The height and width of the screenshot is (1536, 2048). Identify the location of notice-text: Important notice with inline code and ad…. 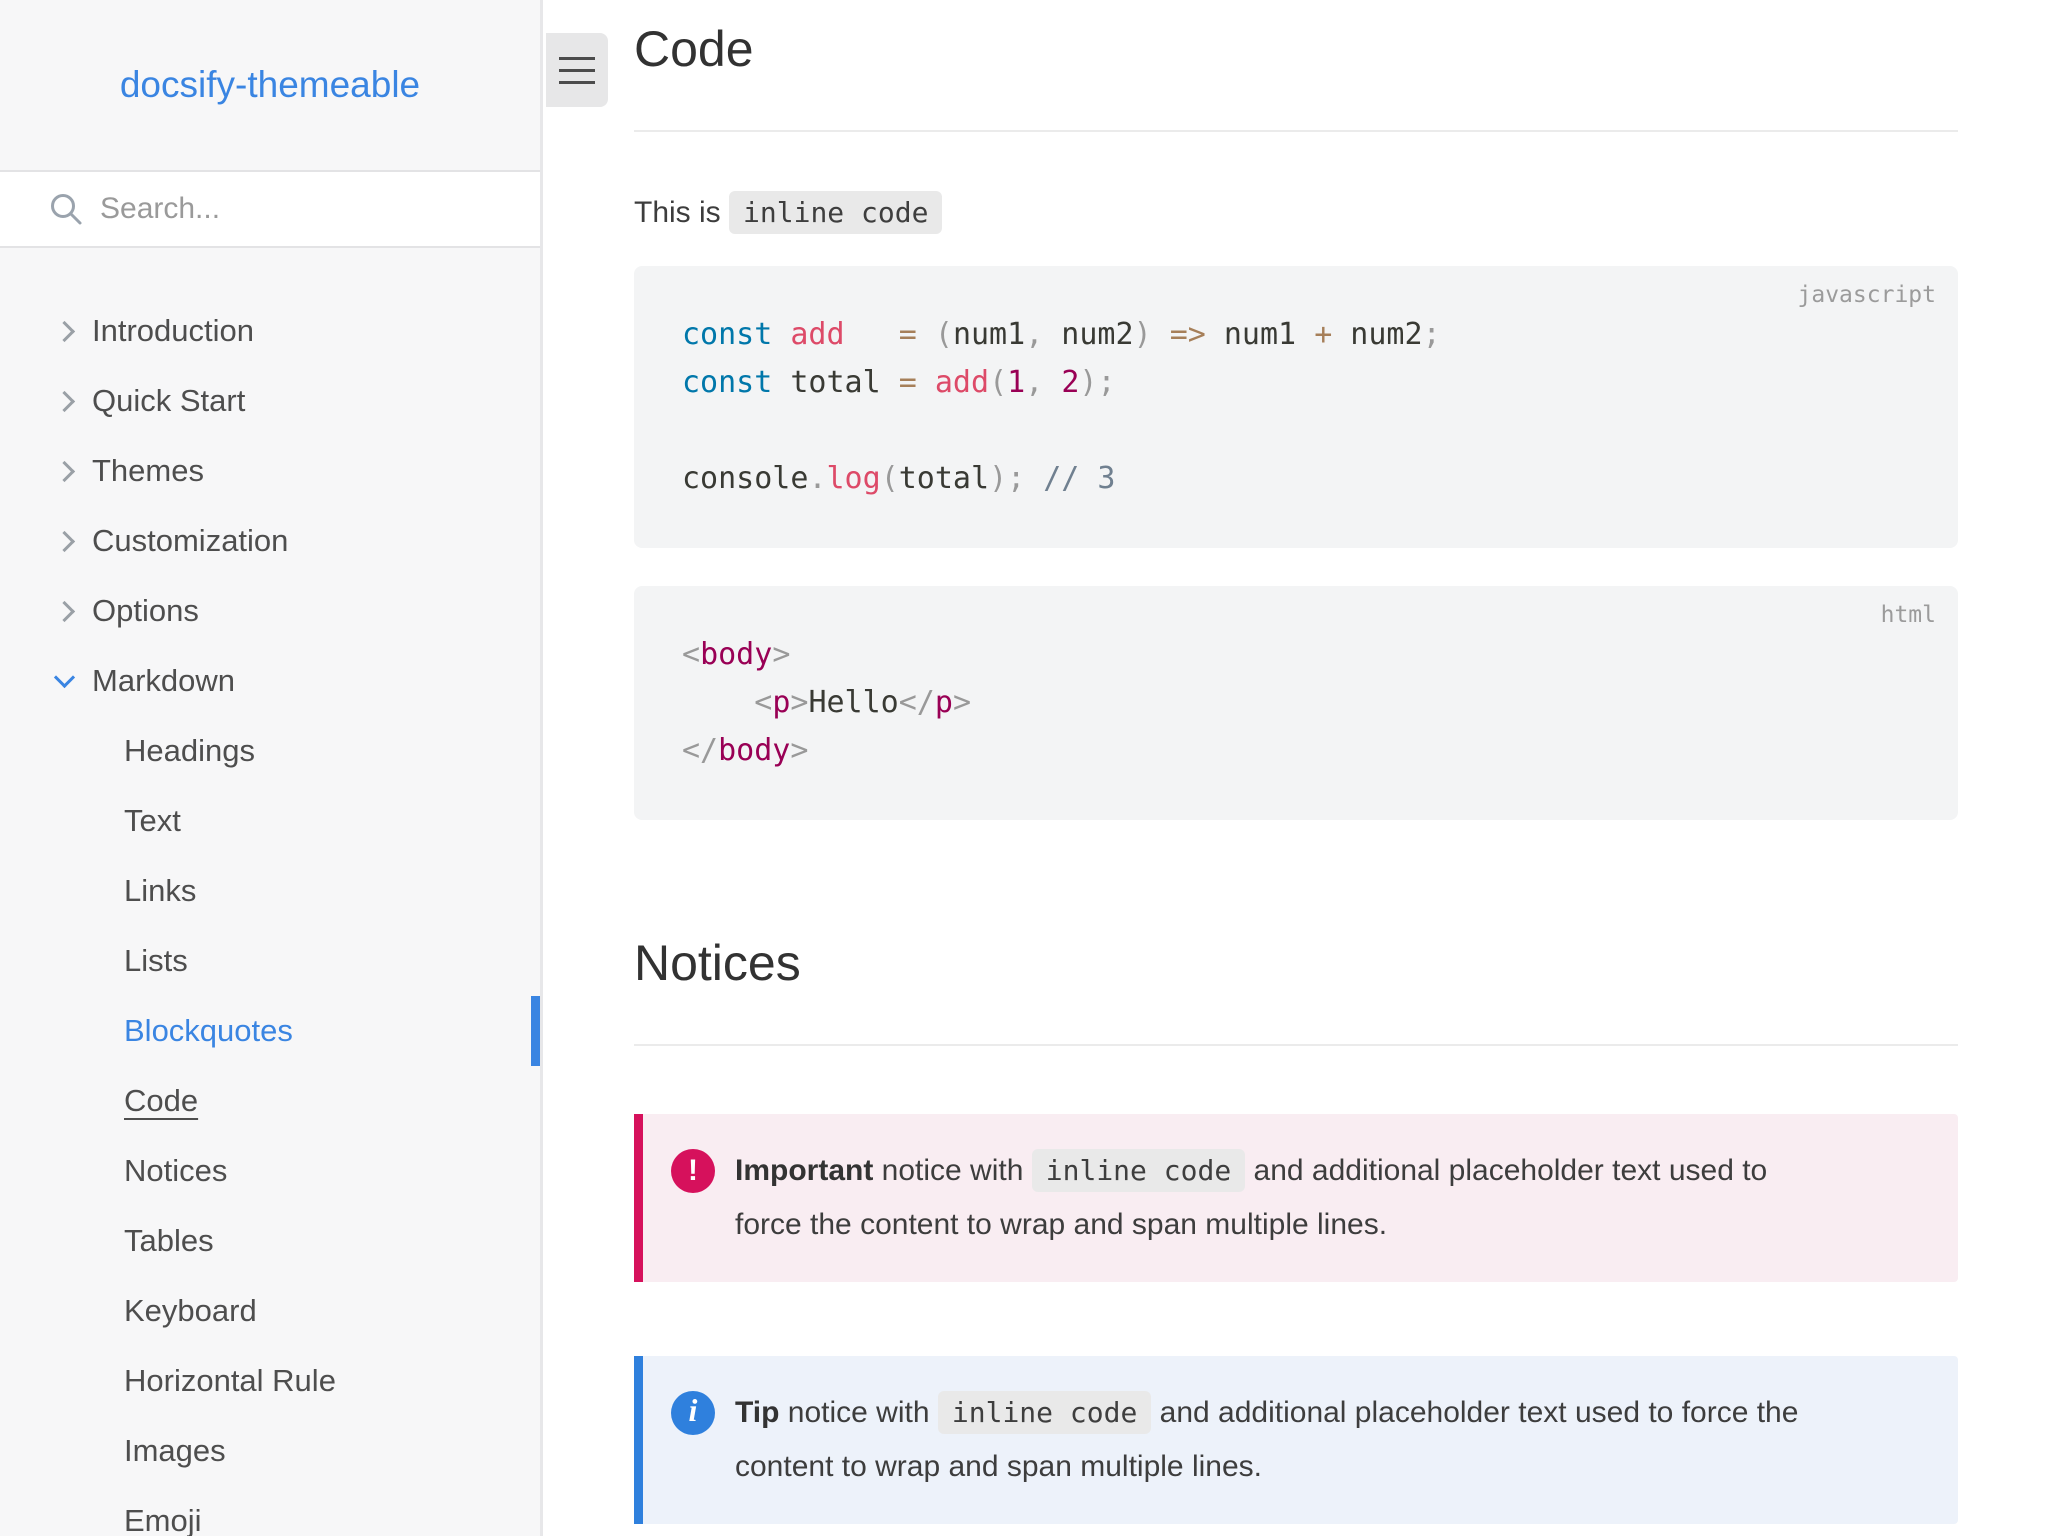
(1251, 1198).